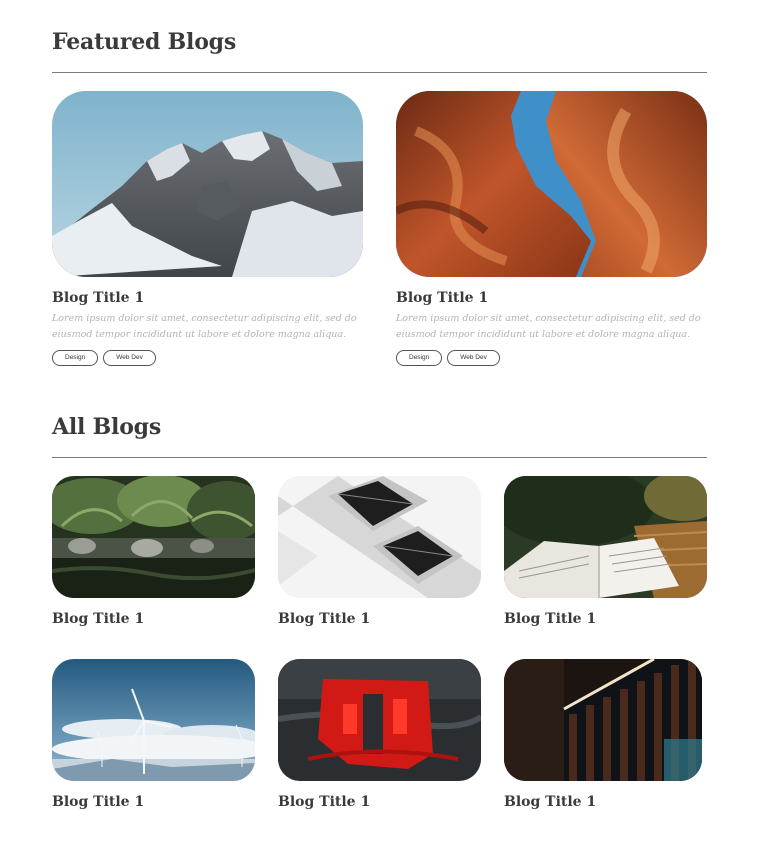 This screenshot has width=759, height=847. Describe the element at coordinates (324, 619) in the screenshot. I see `blog-title-2: Blog Title 1` at that location.